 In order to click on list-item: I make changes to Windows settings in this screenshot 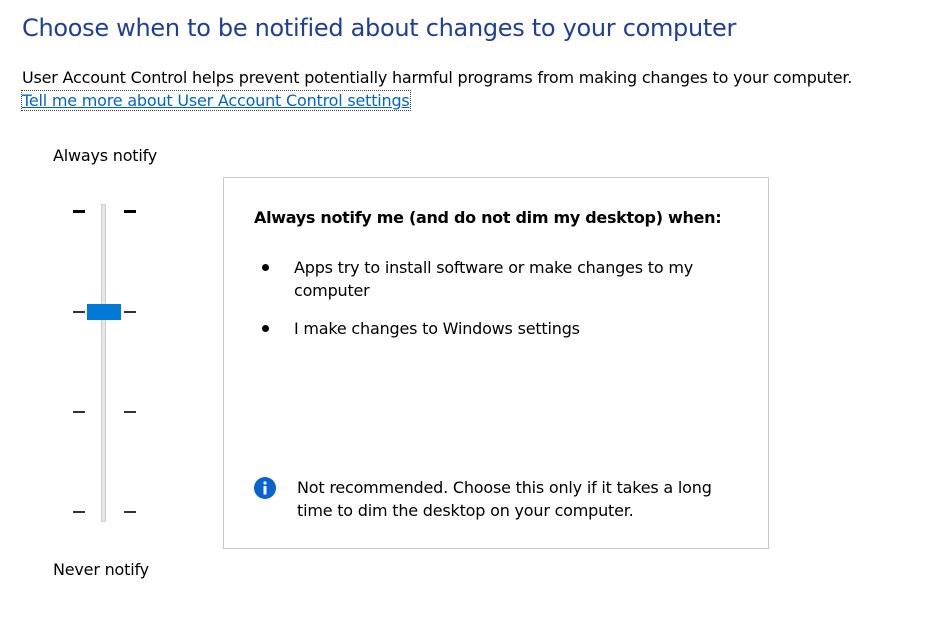, I will do `click(489, 328)`.